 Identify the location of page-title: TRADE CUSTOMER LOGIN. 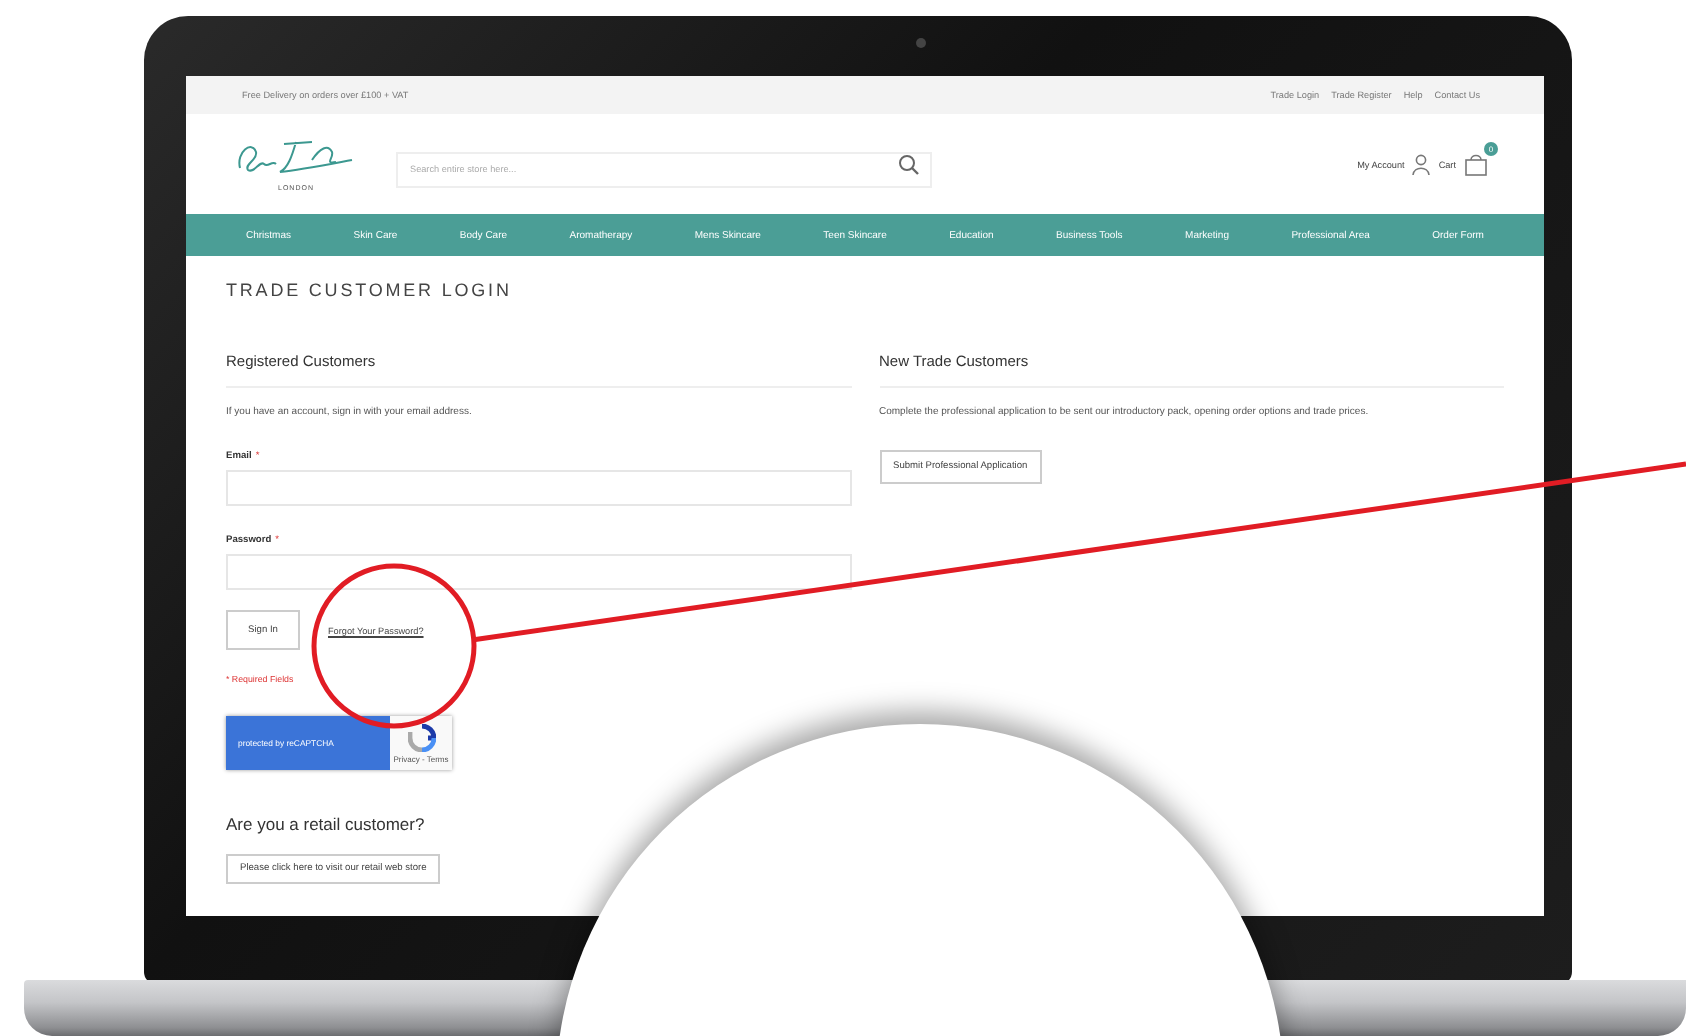
(370, 290).